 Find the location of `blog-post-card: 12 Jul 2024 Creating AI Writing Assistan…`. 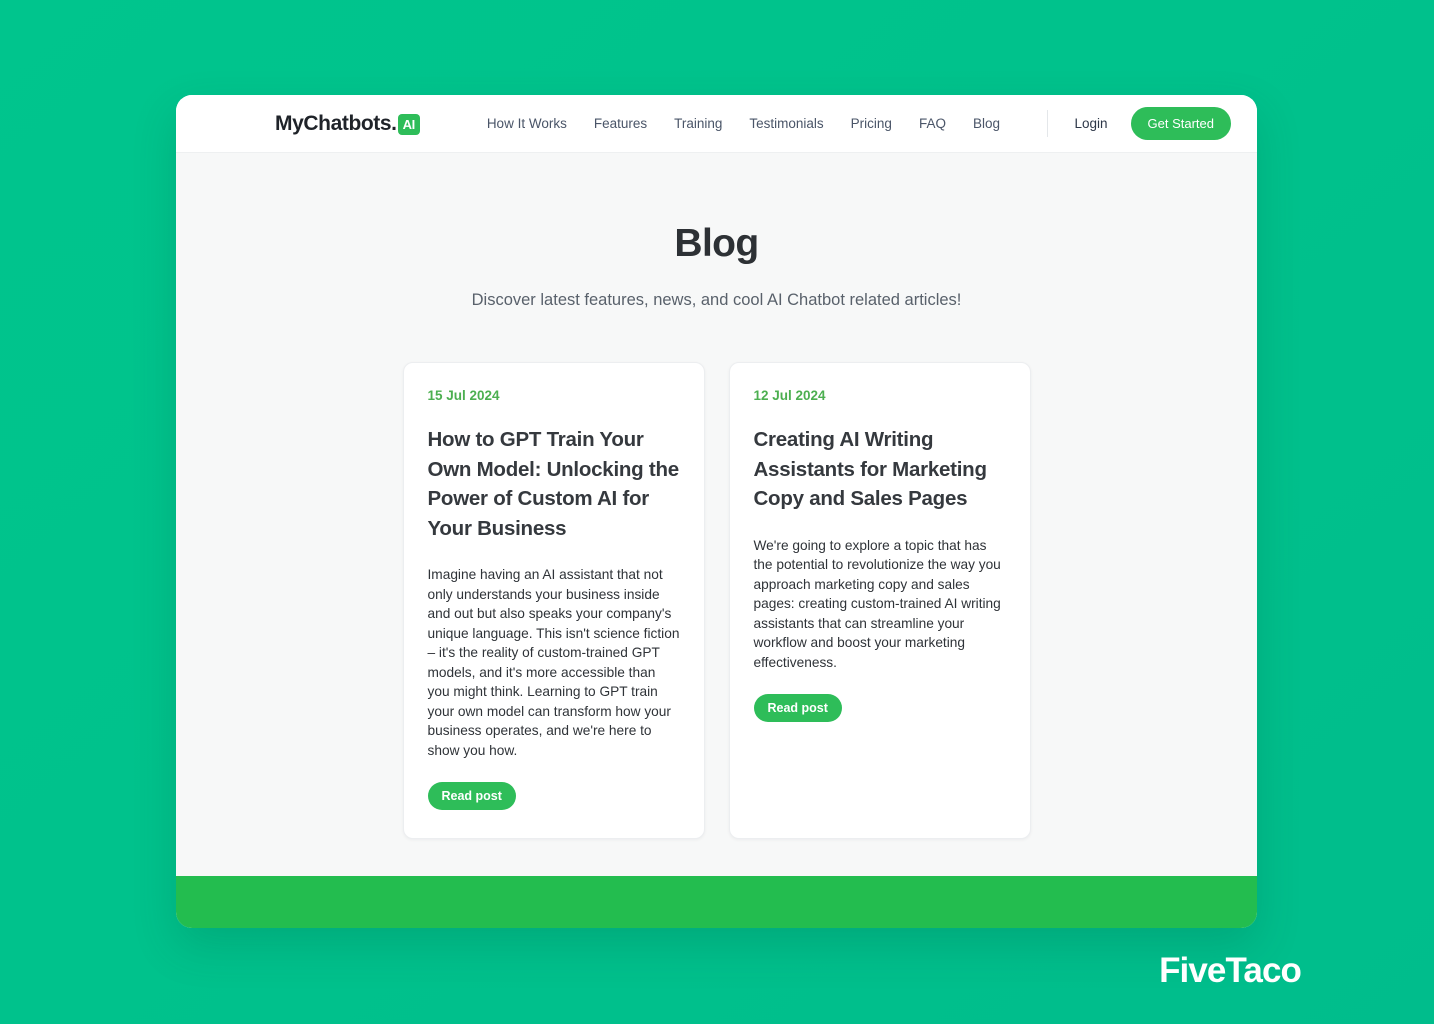

blog-post-card: 12 Jul 2024 Creating AI Writing Assistan… is located at coordinates (879, 600).